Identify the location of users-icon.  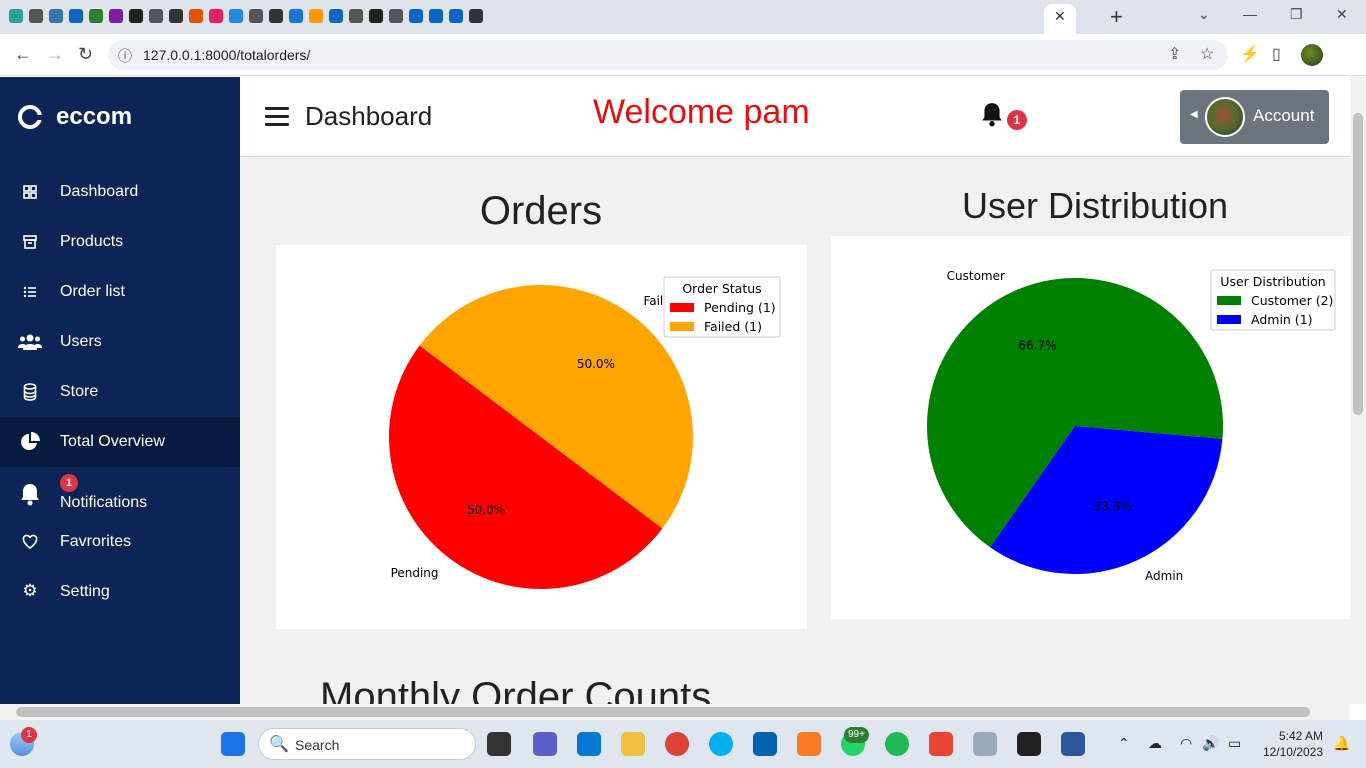
(30, 342).